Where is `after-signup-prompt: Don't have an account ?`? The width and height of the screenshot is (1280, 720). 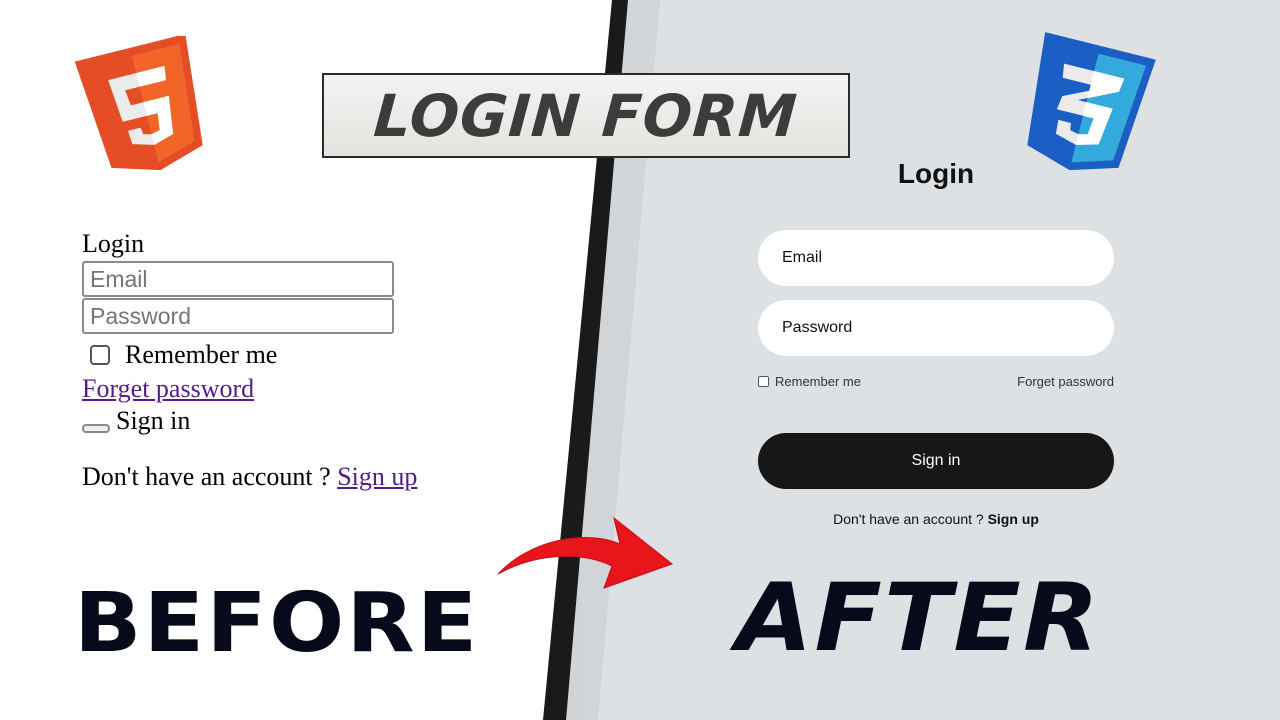
after-signup-prompt: Don't have an account ? is located at coordinates (908, 519).